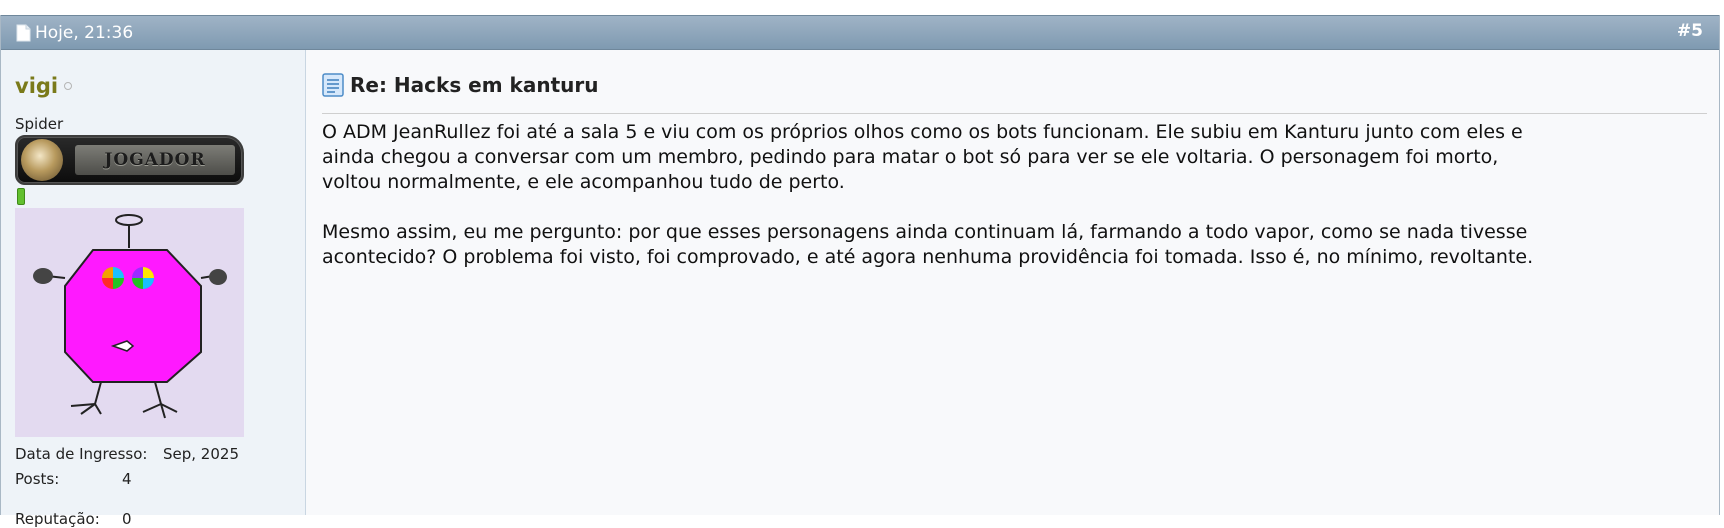 The image size is (1724, 528). Describe the element at coordinates (333, 85) in the screenshot. I see `post-title-icon` at that location.